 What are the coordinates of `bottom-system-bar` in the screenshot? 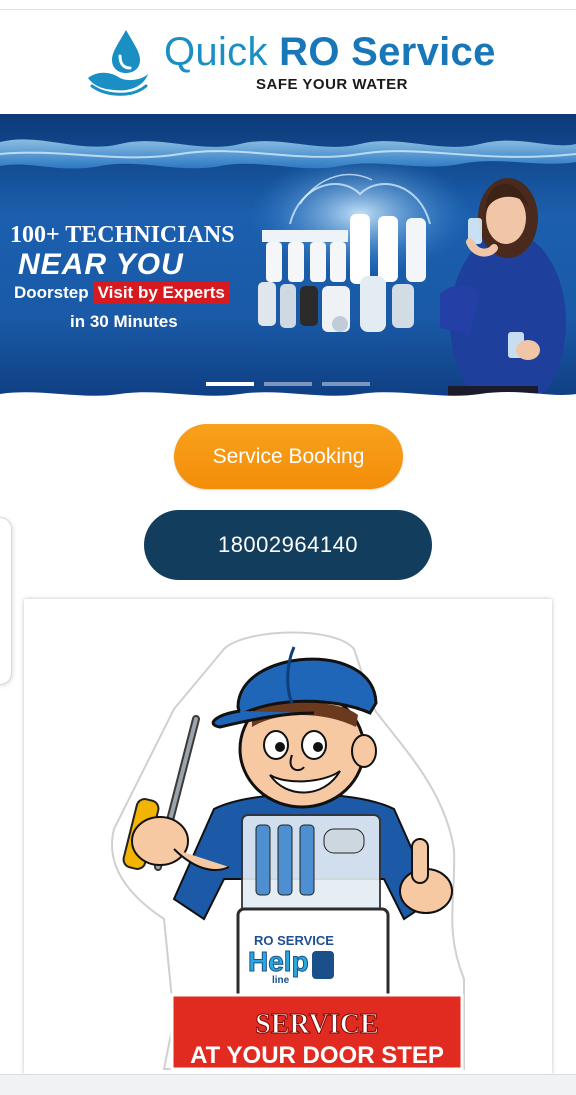 It's located at (288, 1084).